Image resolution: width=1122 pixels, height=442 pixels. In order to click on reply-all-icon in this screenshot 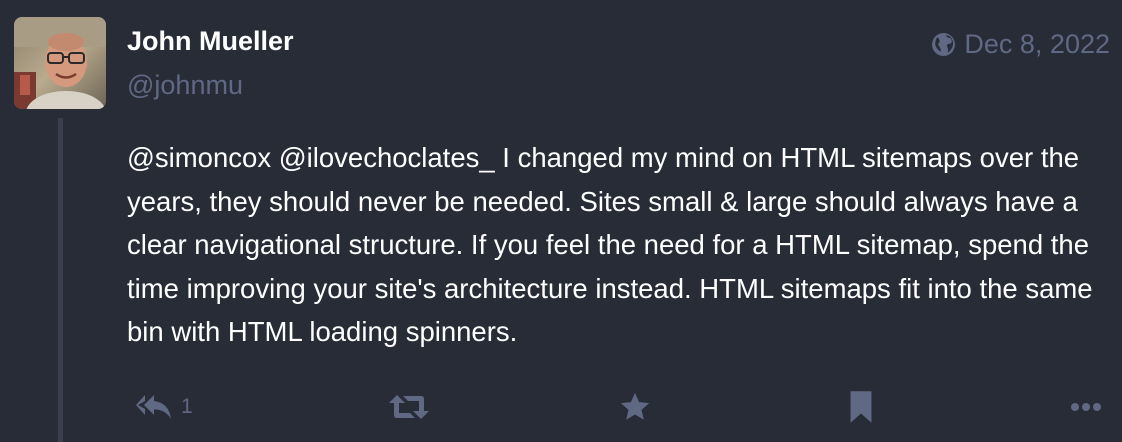, I will do `click(154, 407)`.